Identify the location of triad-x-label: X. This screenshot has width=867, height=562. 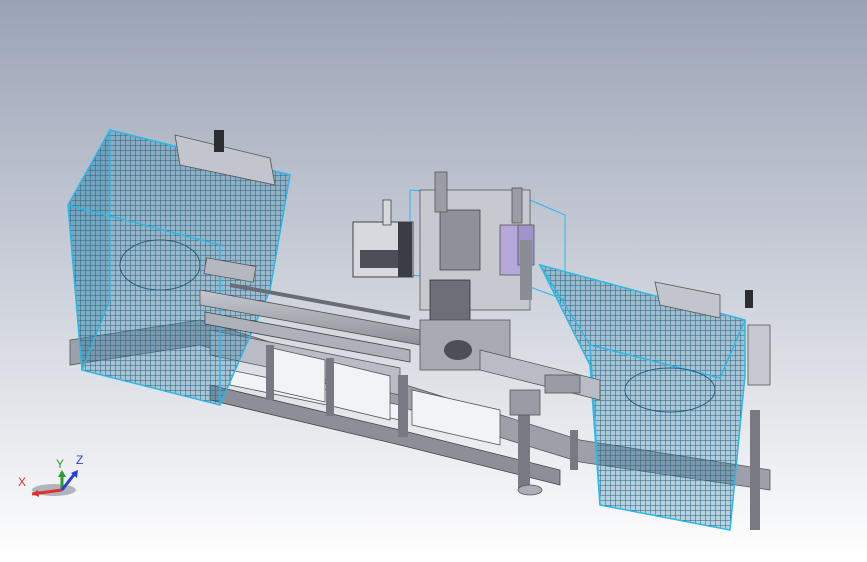
(22, 482).